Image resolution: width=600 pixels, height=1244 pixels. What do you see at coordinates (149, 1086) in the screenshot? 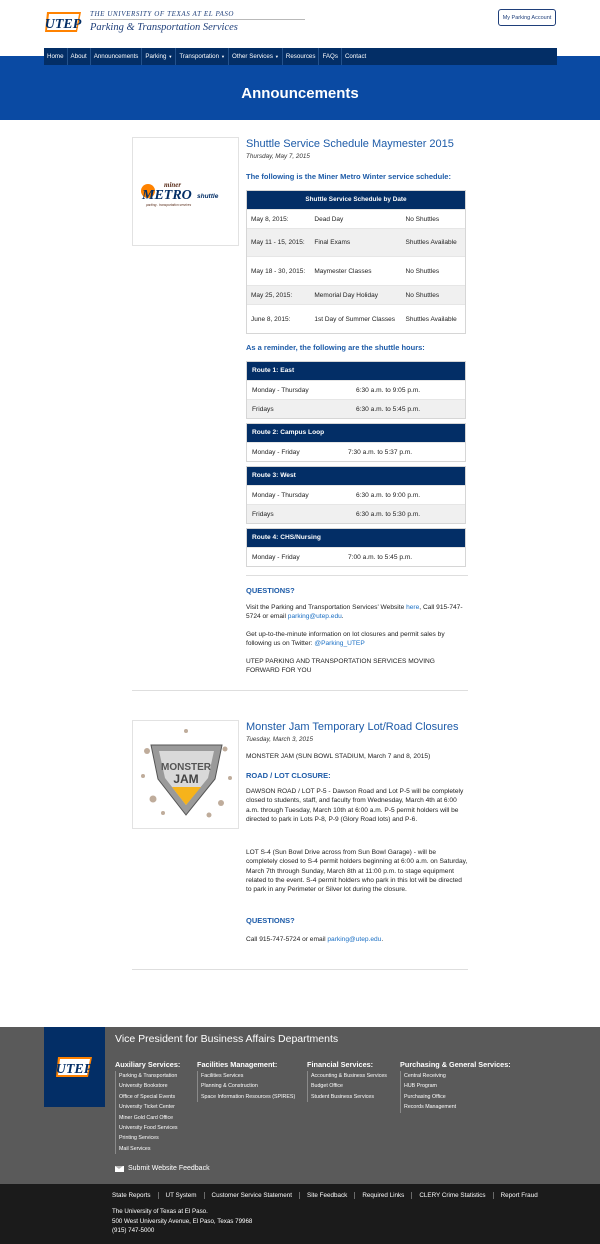
I see `footer-link: University Bookstore` at bounding box center [149, 1086].